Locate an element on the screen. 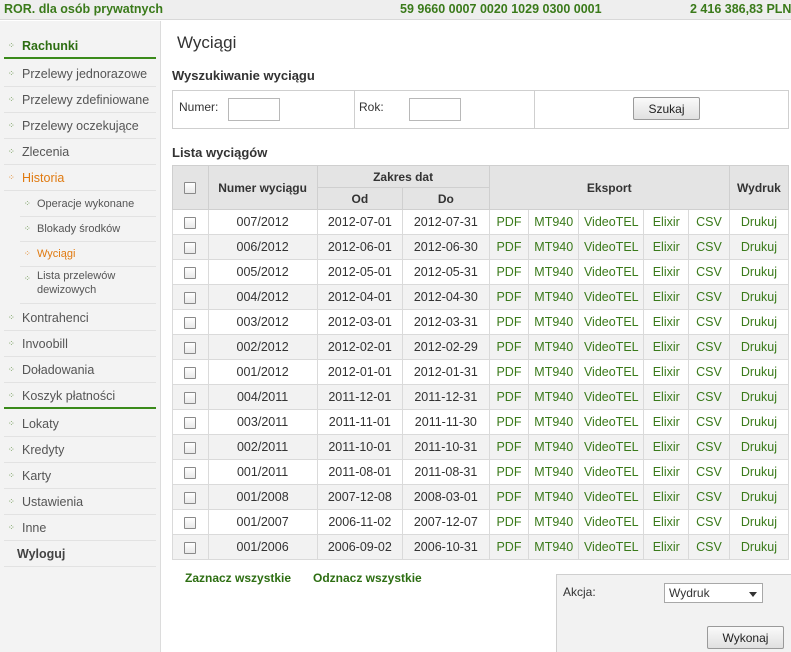 The height and width of the screenshot is (652, 791). sidebar-item-zlecenia: ⁘ Zlecenia is located at coordinates (80, 152).